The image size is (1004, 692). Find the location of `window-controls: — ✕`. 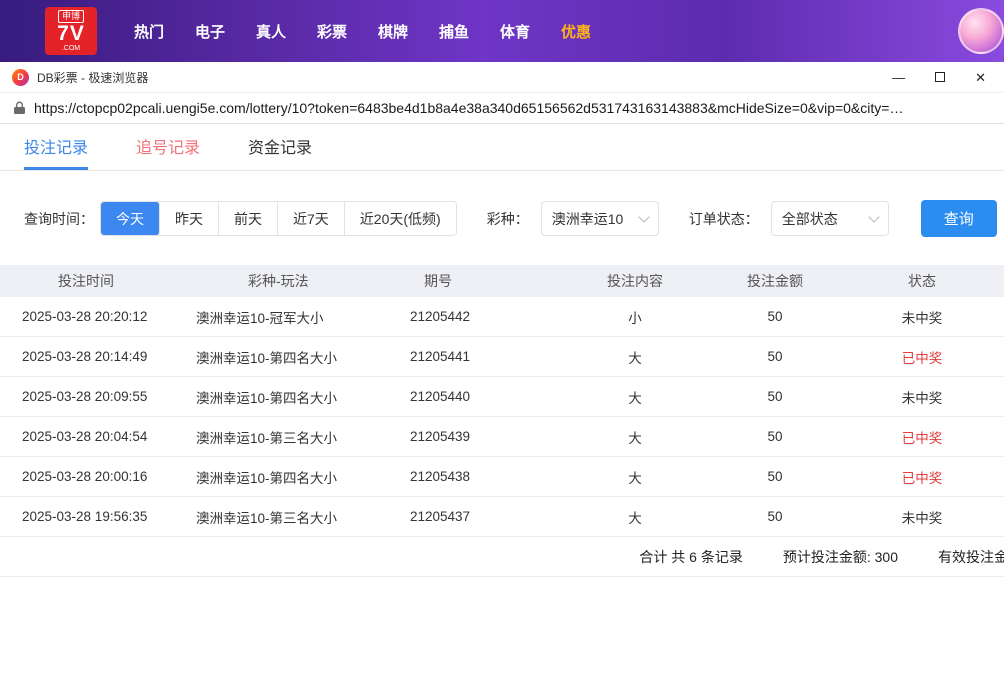

window-controls: — ✕ is located at coordinates (942, 77).